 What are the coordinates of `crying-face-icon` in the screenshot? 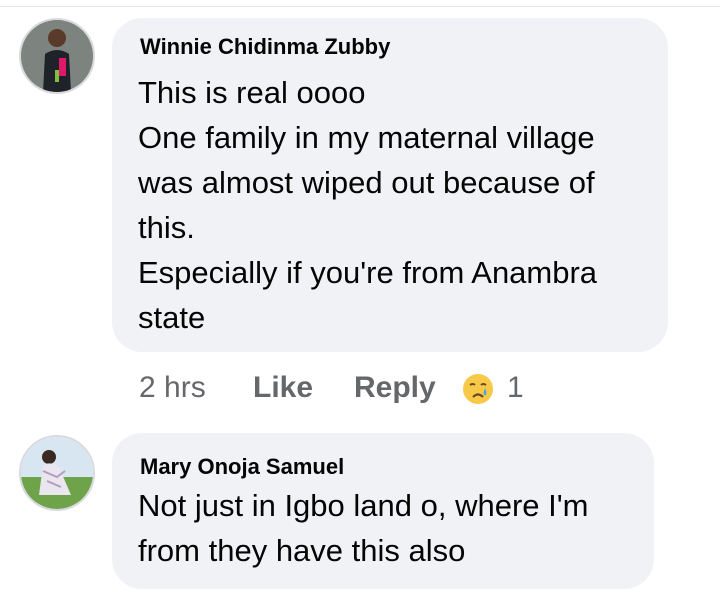 It's located at (478, 389).